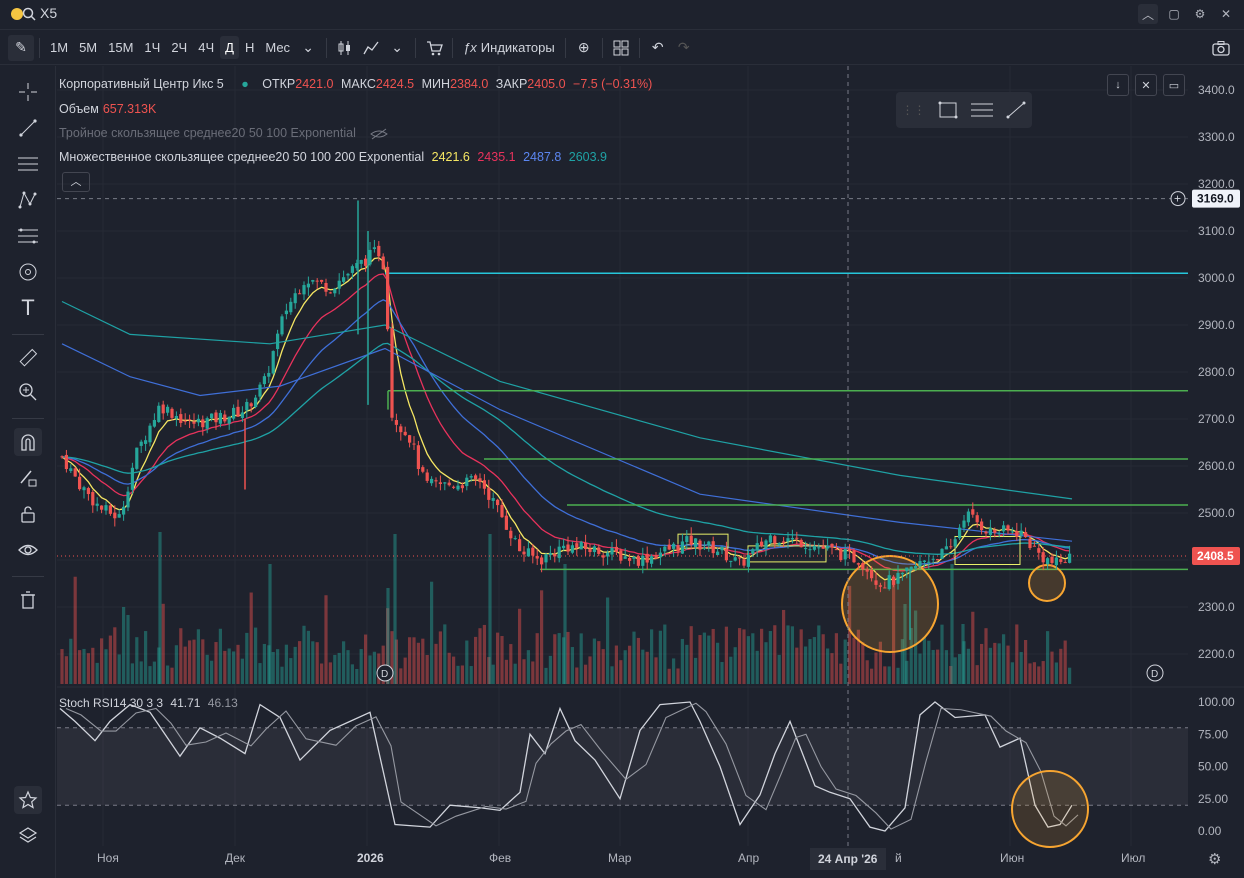 This screenshot has height=878, width=1244. Describe the element at coordinates (29, 14) in the screenshot. I see `search-icon` at that location.